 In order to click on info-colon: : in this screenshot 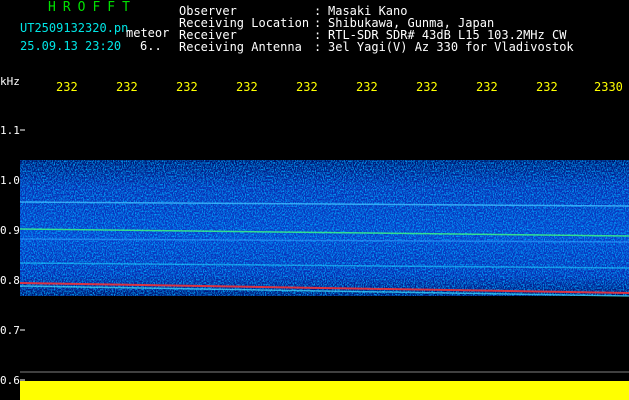, I will do `click(318, 47)`.